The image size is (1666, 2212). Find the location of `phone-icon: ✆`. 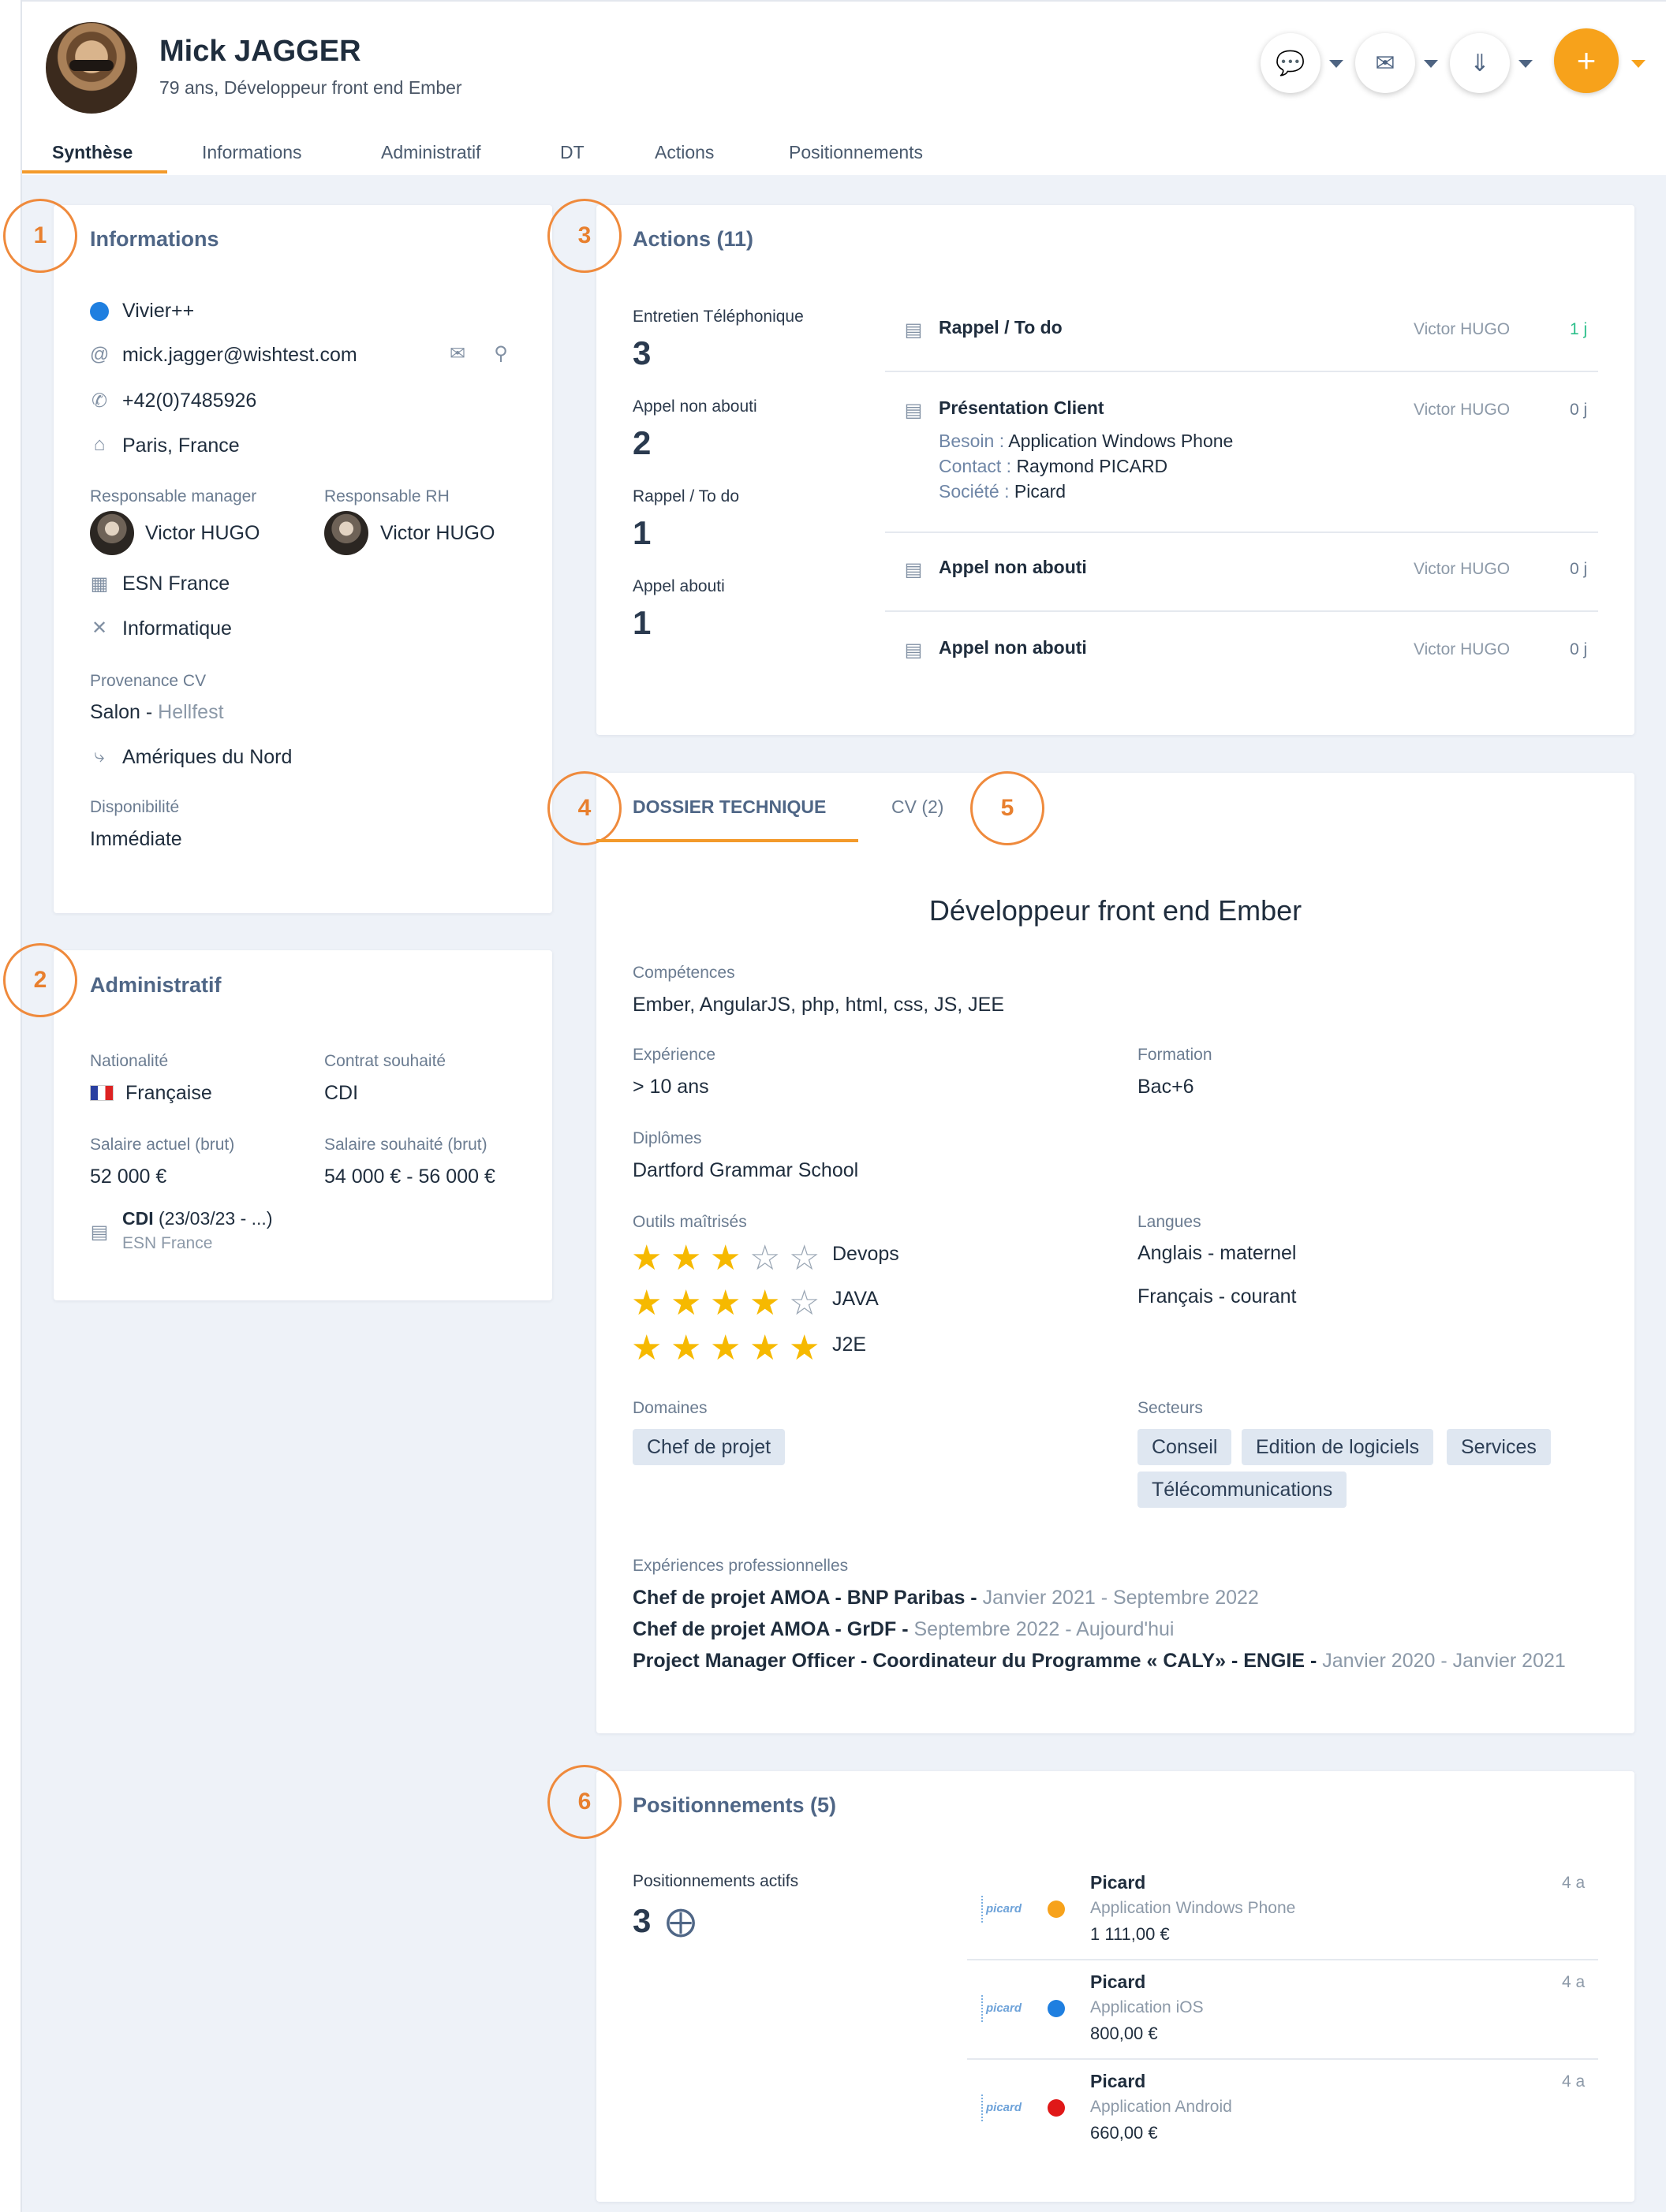

phone-icon: ✆ is located at coordinates (99, 401).